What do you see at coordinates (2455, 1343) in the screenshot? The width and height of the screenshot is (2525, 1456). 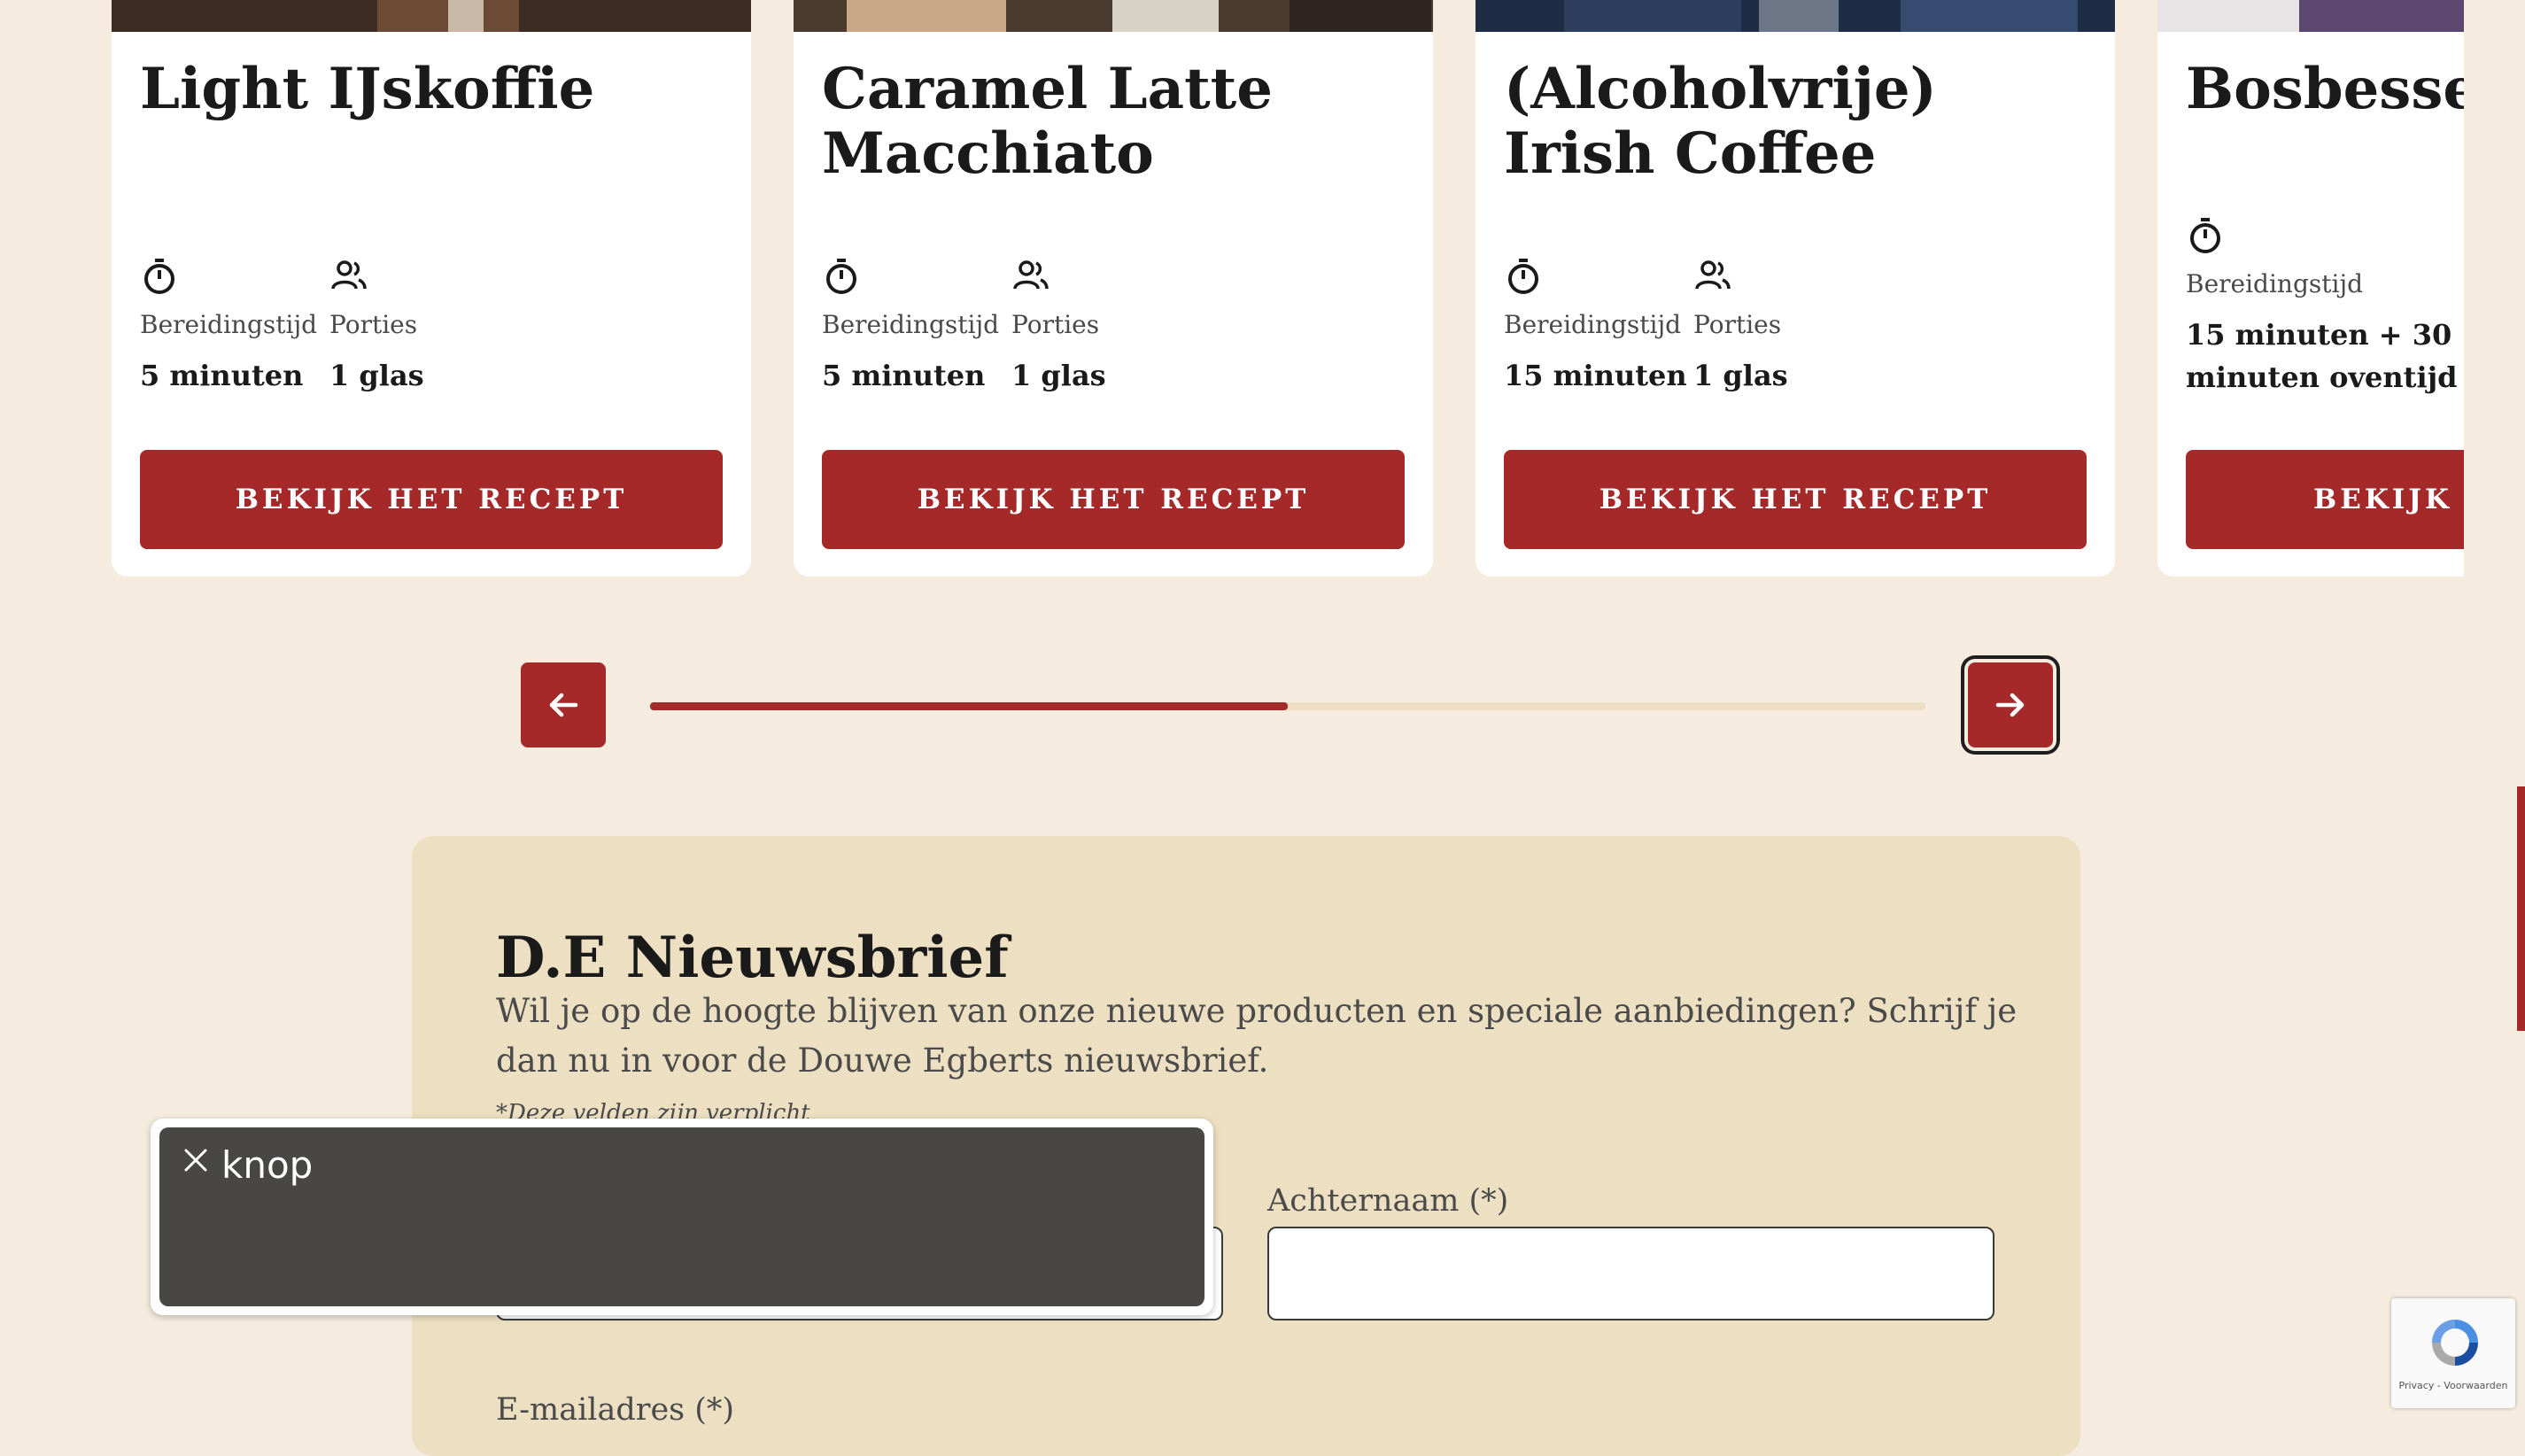 I see `recaptcha-icon` at bounding box center [2455, 1343].